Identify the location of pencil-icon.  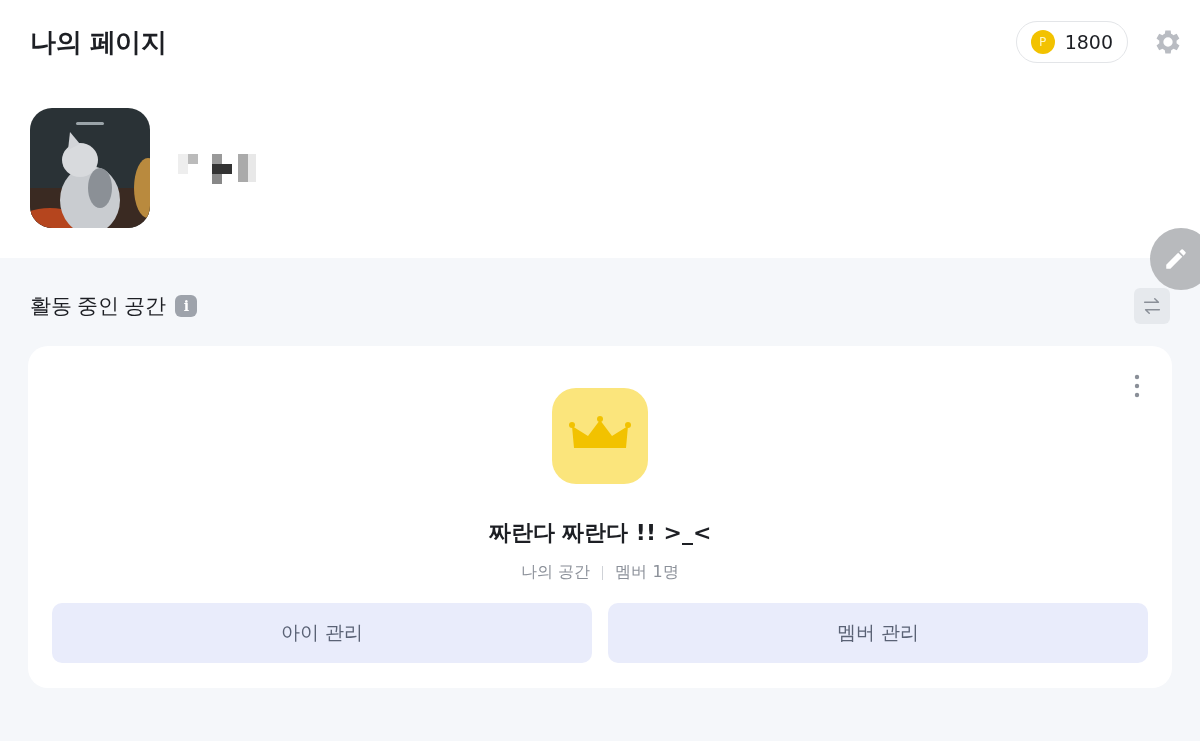
(1176, 259).